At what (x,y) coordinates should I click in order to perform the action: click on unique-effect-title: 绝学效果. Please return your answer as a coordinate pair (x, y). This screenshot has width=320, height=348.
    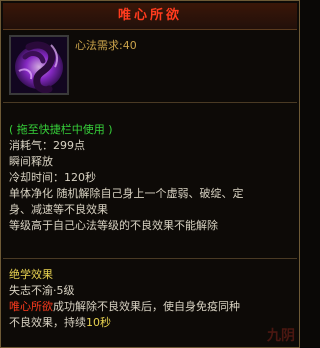
    Looking at the image, I should click on (31, 274).